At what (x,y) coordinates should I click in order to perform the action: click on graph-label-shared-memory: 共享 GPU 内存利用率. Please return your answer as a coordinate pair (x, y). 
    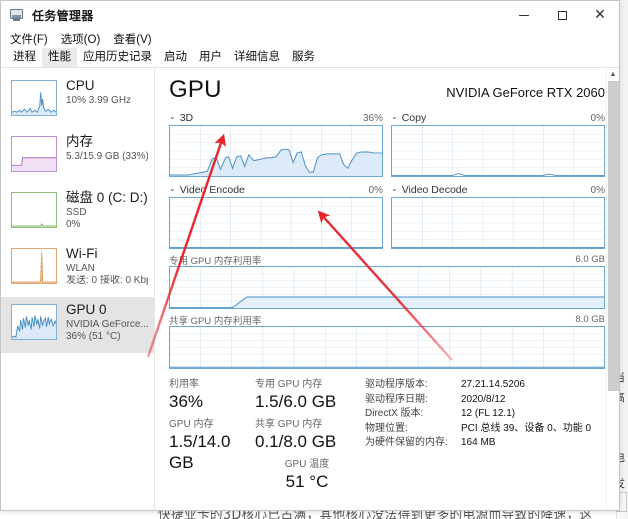
    Looking at the image, I should click on (215, 321).